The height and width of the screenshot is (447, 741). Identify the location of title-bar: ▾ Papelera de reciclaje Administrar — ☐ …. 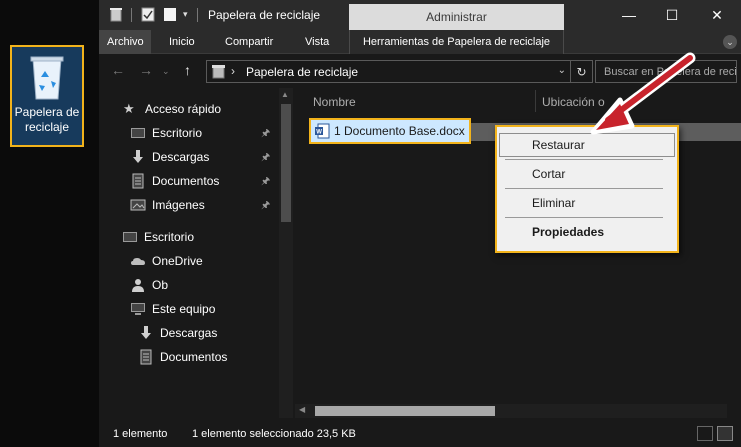
(420, 15).